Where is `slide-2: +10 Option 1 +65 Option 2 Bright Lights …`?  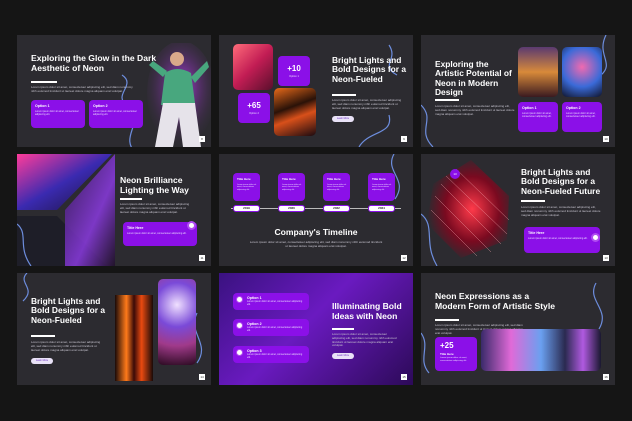
slide-2: +10 Option 1 +65 Option 2 Bright Lights … is located at coordinates (316, 91).